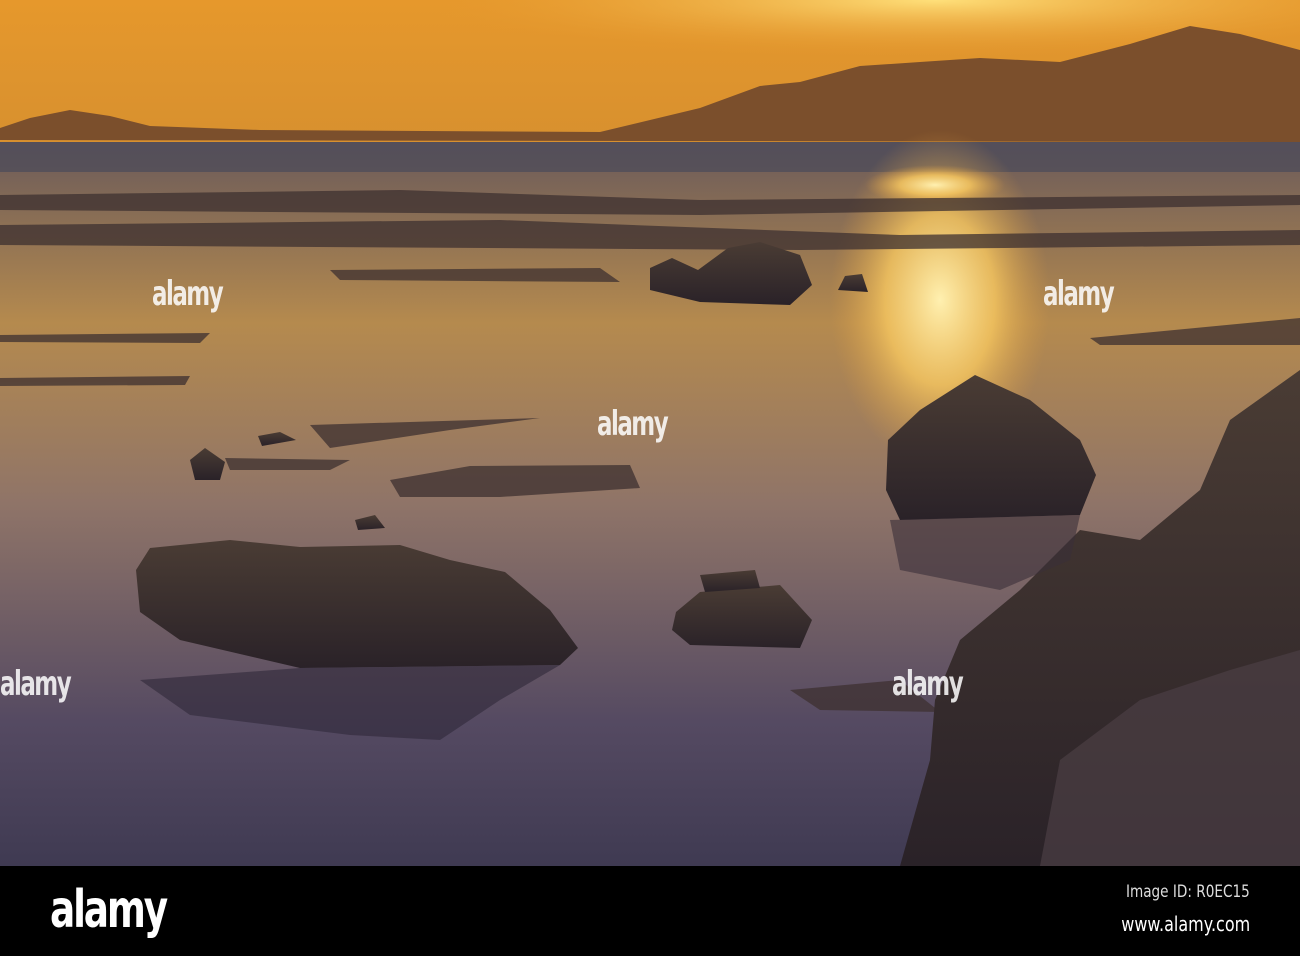  Describe the element at coordinates (109, 910) in the screenshot. I see `alamy-logo: alamy` at that location.